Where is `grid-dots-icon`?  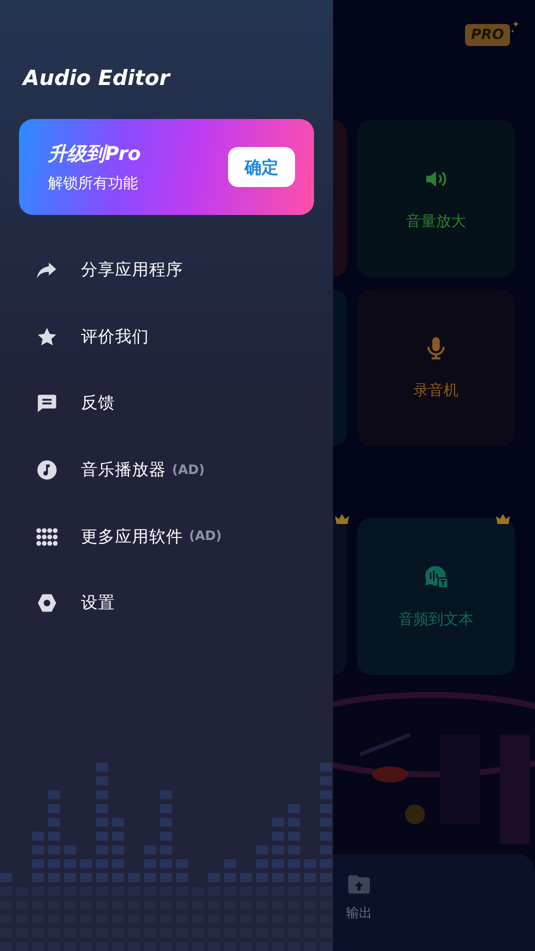
grid-dots-icon is located at coordinates (47, 537).